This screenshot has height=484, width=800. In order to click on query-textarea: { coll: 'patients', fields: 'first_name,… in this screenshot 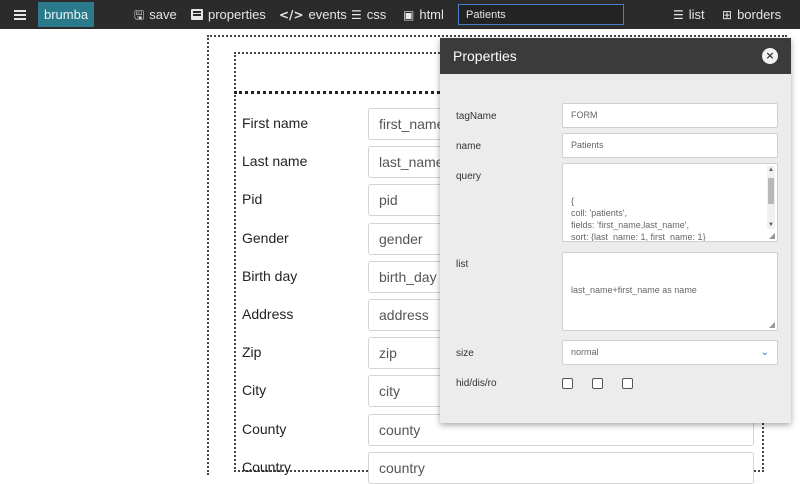, I will do `click(670, 202)`.